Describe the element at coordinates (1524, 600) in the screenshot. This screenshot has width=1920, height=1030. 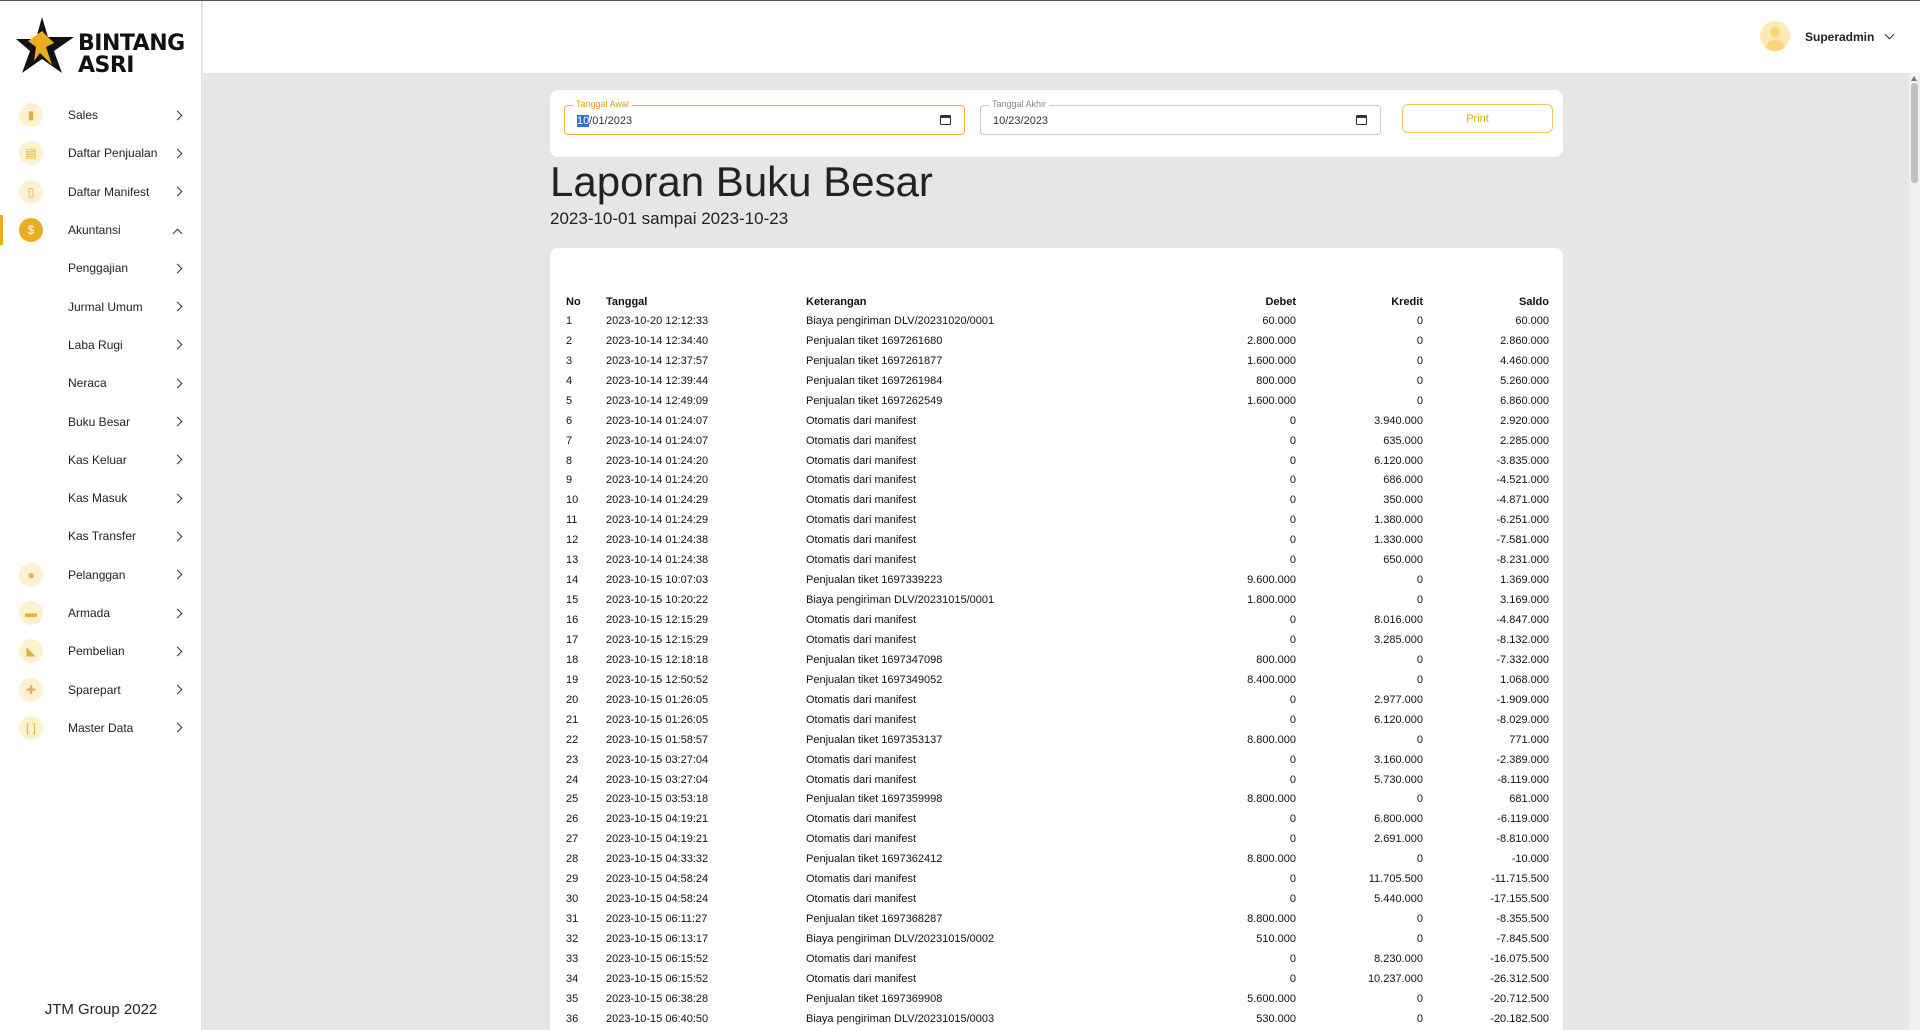
I see `cell-saldo: 3.169.000` at that location.